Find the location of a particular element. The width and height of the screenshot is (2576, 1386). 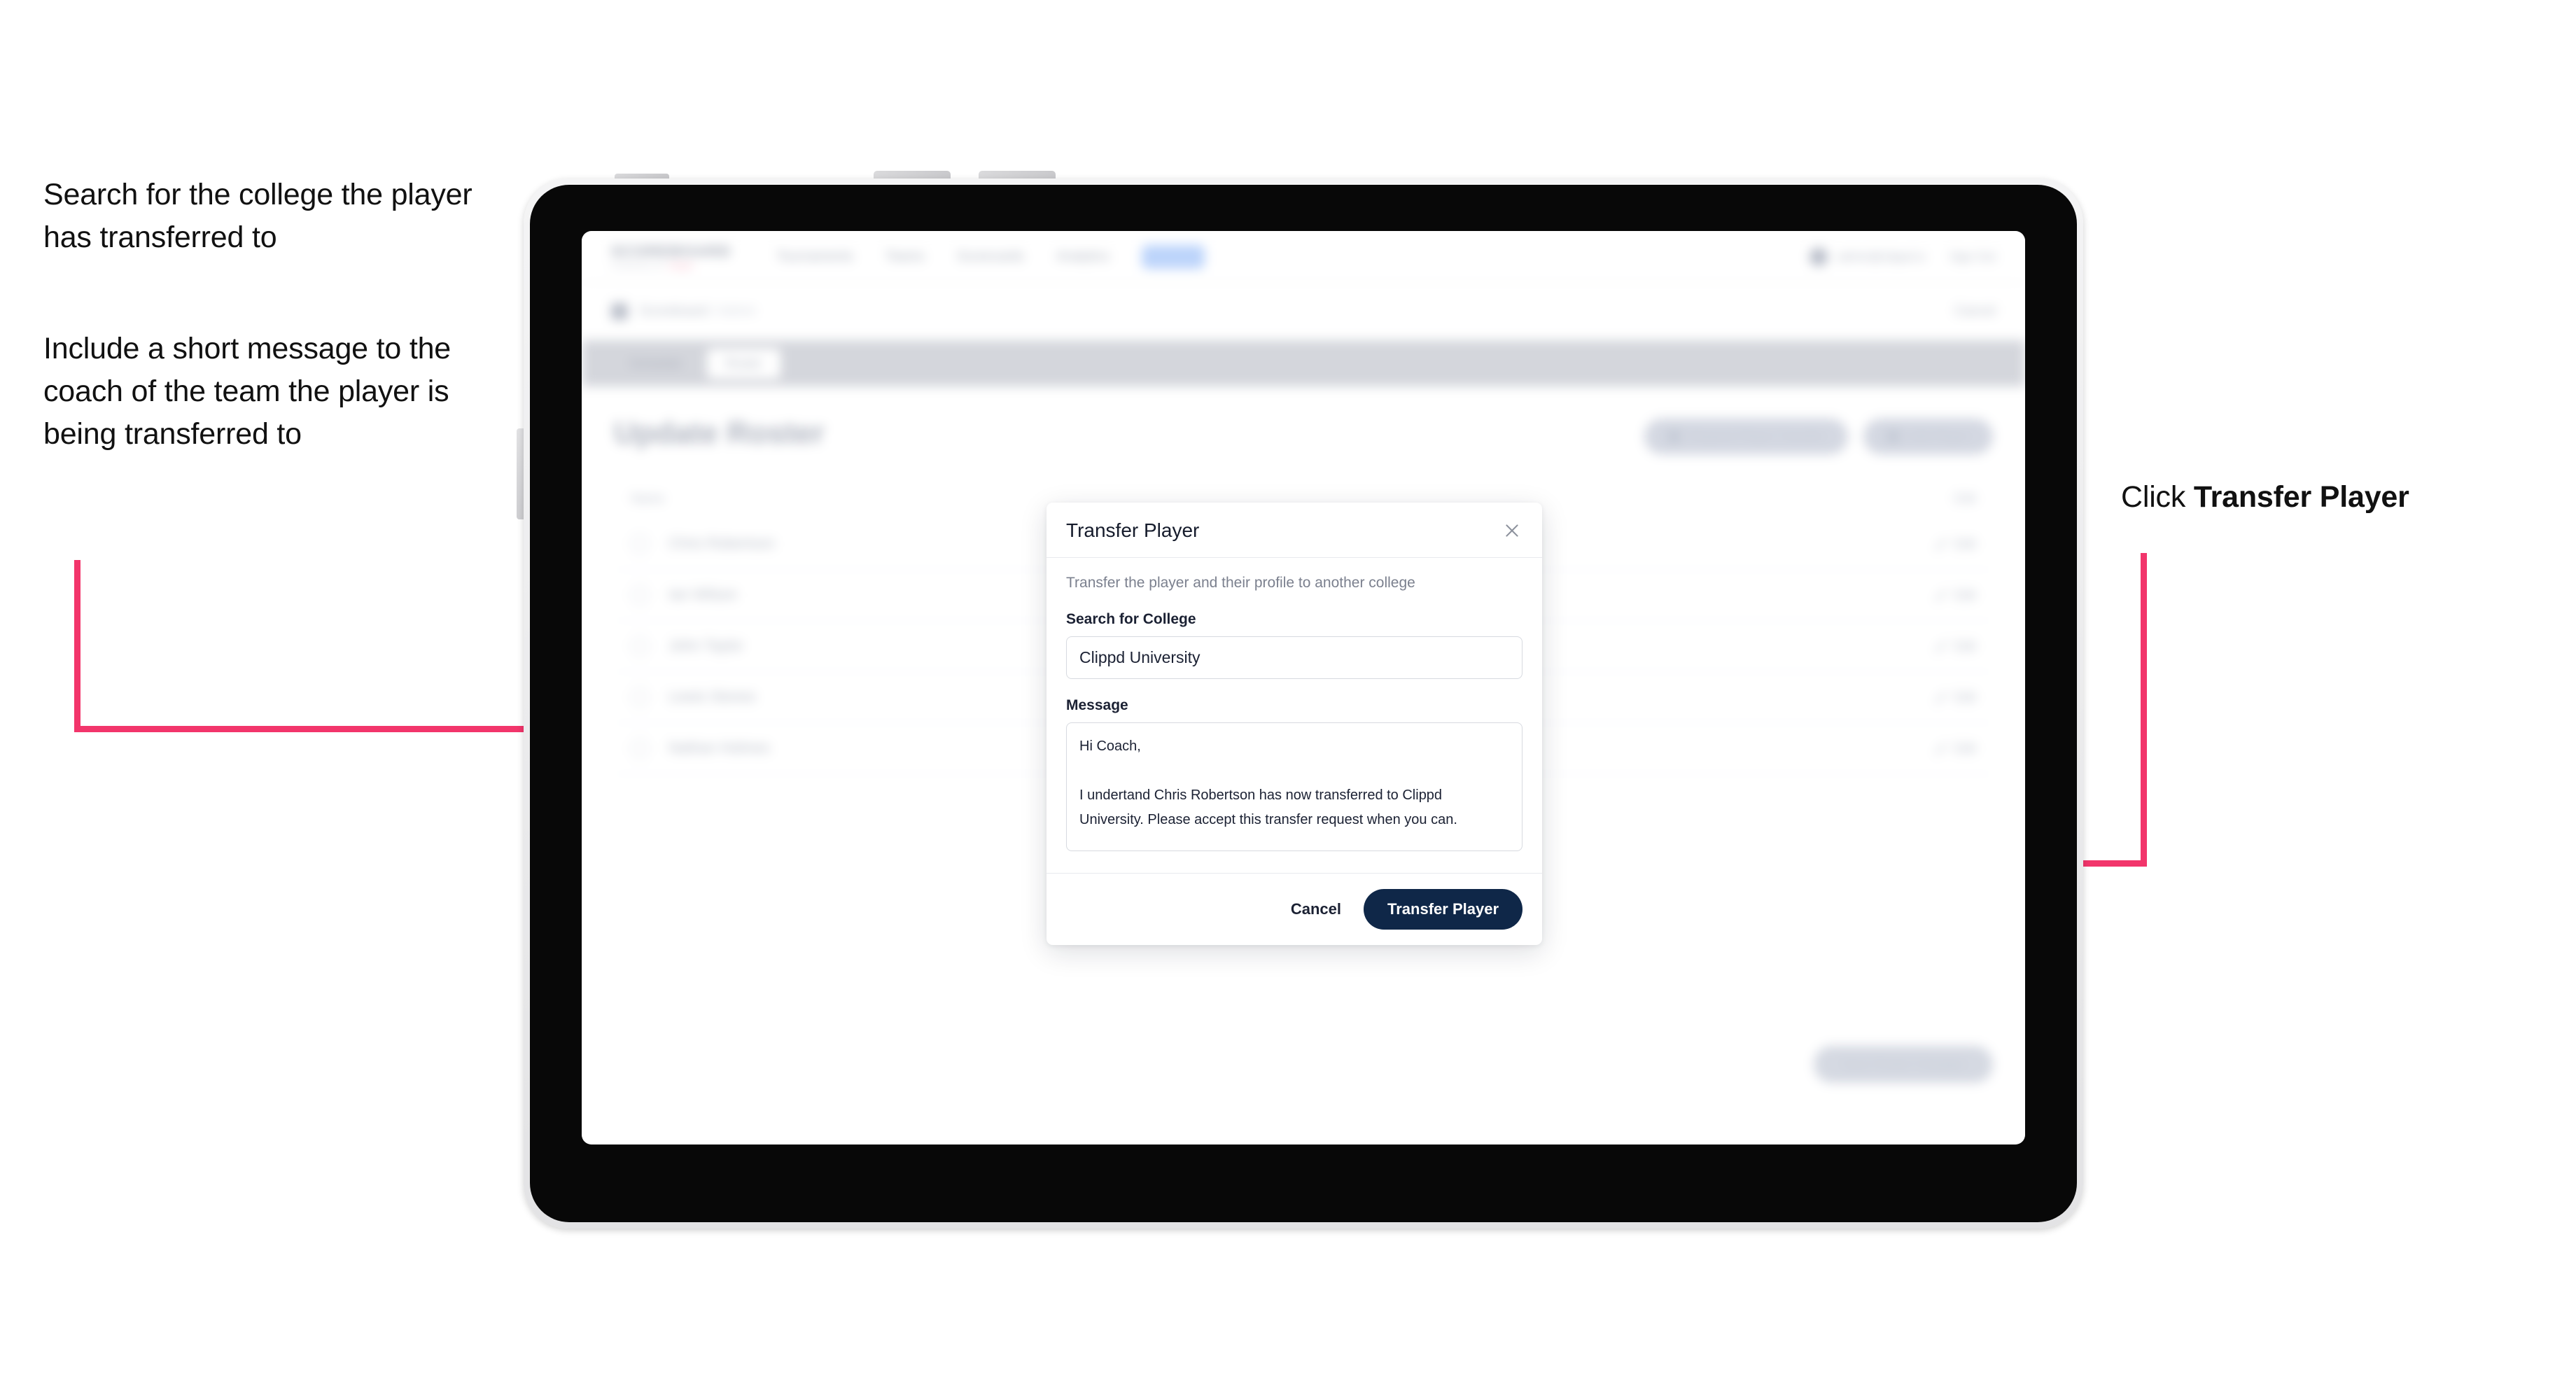

logo-tagline-brand: clippd is located at coordinates (680, 266).